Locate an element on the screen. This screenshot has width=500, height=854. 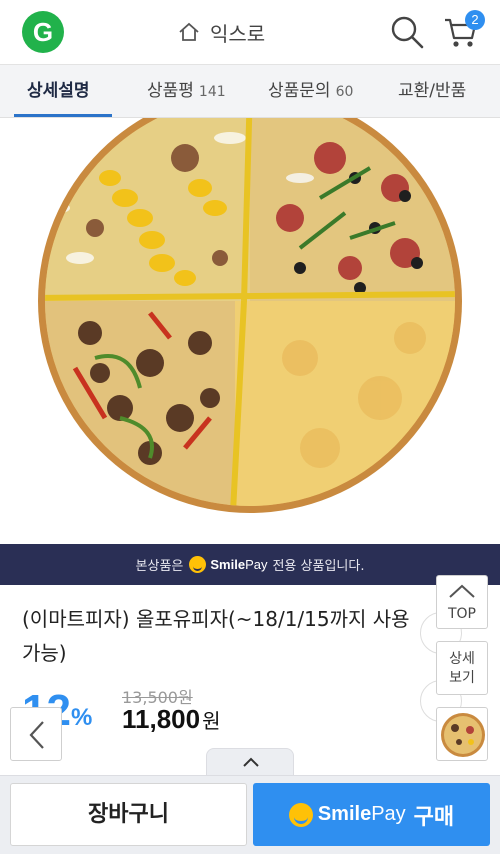
tab-count: 141 is located at coordinates (212, 92).